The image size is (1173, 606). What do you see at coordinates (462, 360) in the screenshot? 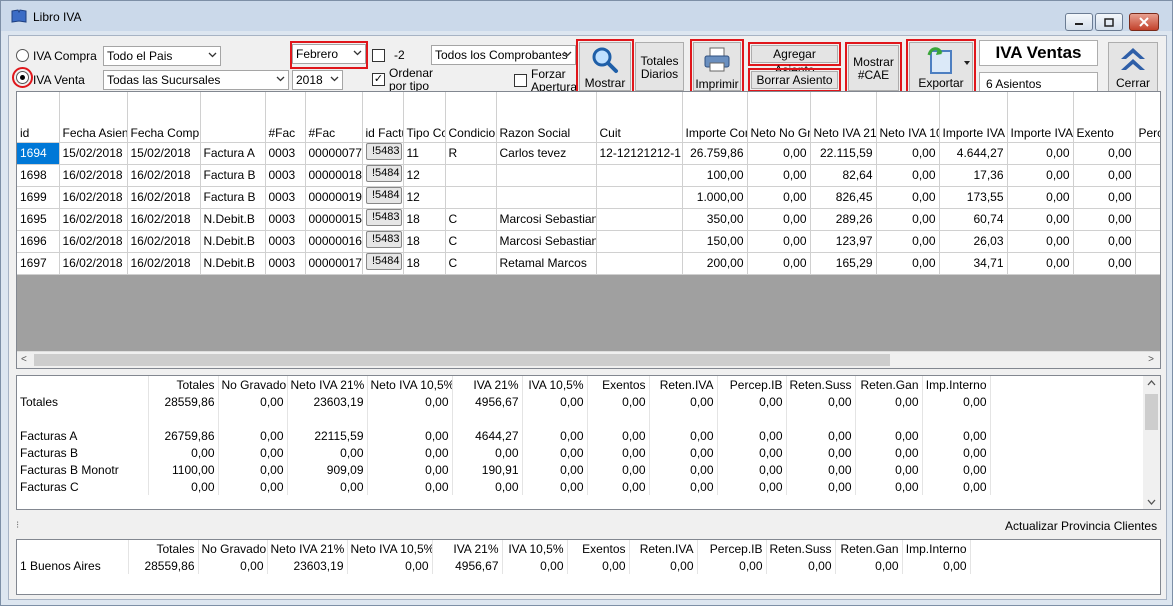
I see `horizontal-scroll-thumb` at bounding box center [462, 360].